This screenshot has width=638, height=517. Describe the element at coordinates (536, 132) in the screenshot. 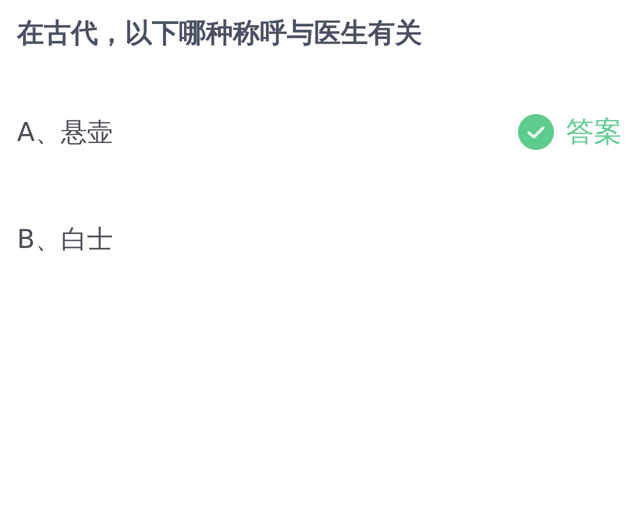

I see `check-icon` at that location.